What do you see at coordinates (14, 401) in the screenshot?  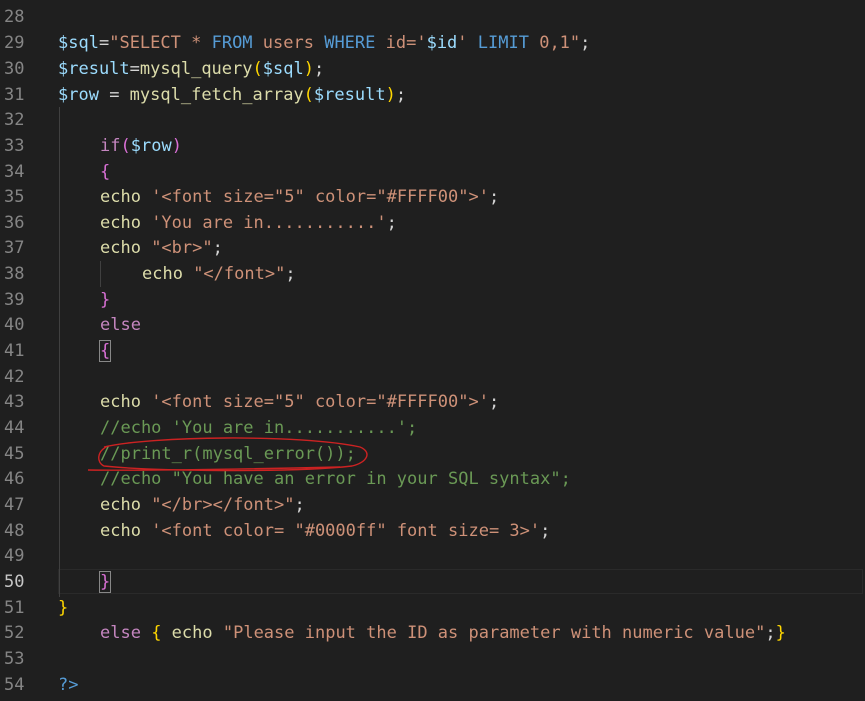 I see `line-number: 43` at bounding box center [14, 401].